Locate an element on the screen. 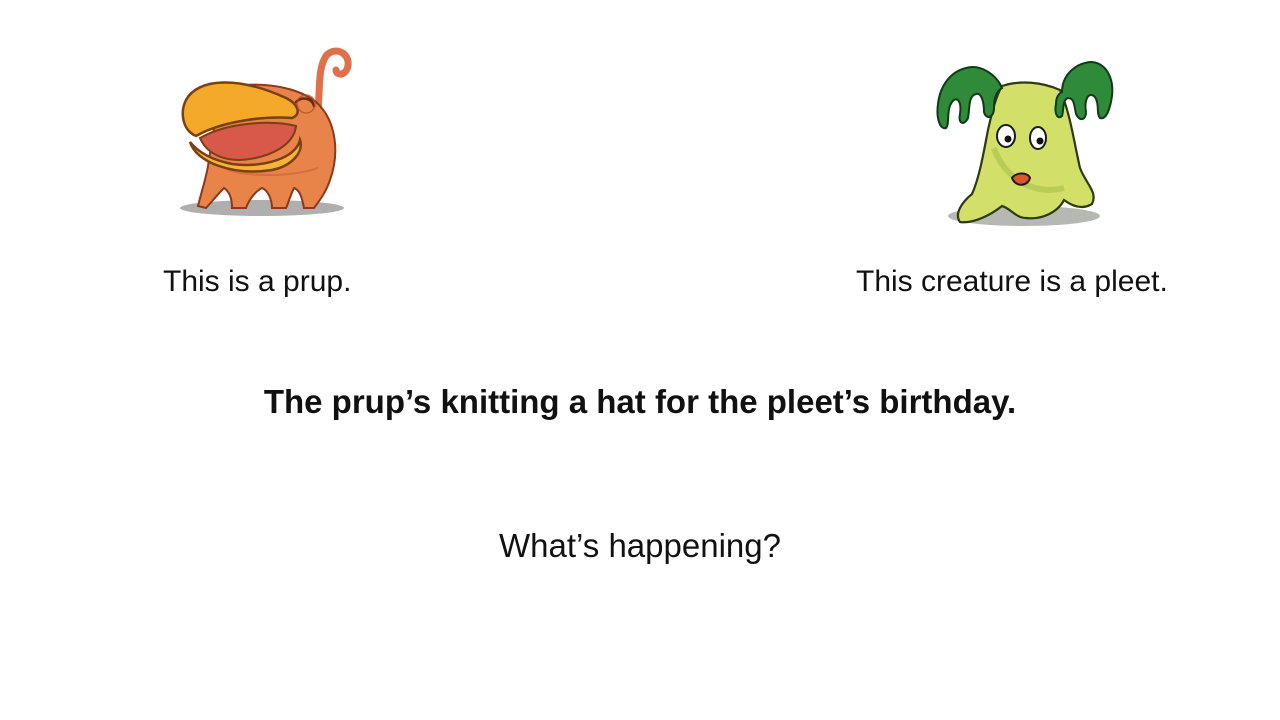 The width and height of the screenshot is (1280, 720). prup-illustration is located at coordinates (266, 132).